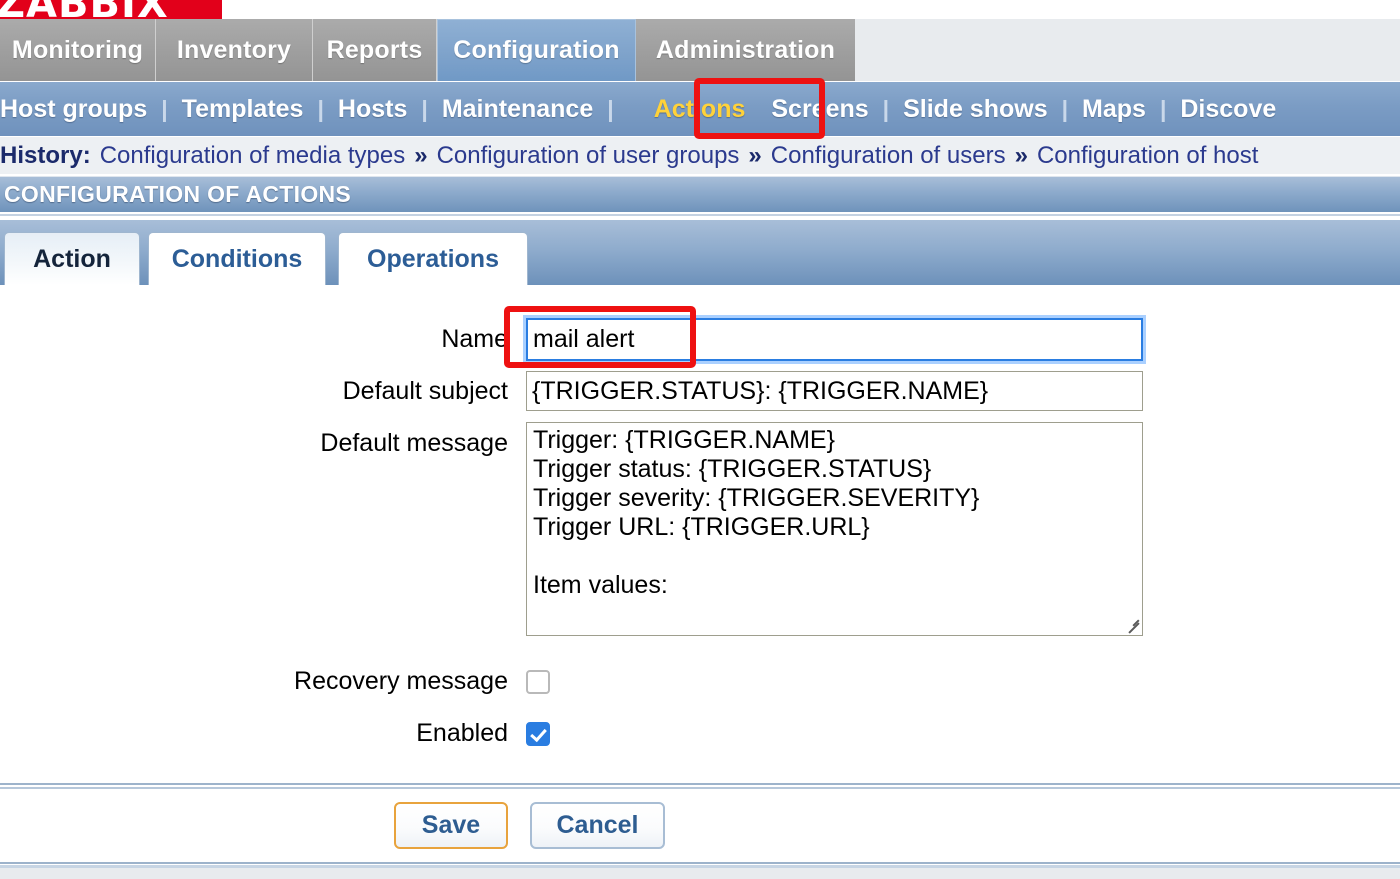 This screenshot has width=1400, height=879. I want to click on main-menu-item-reports: Reports, so click(375, 50).